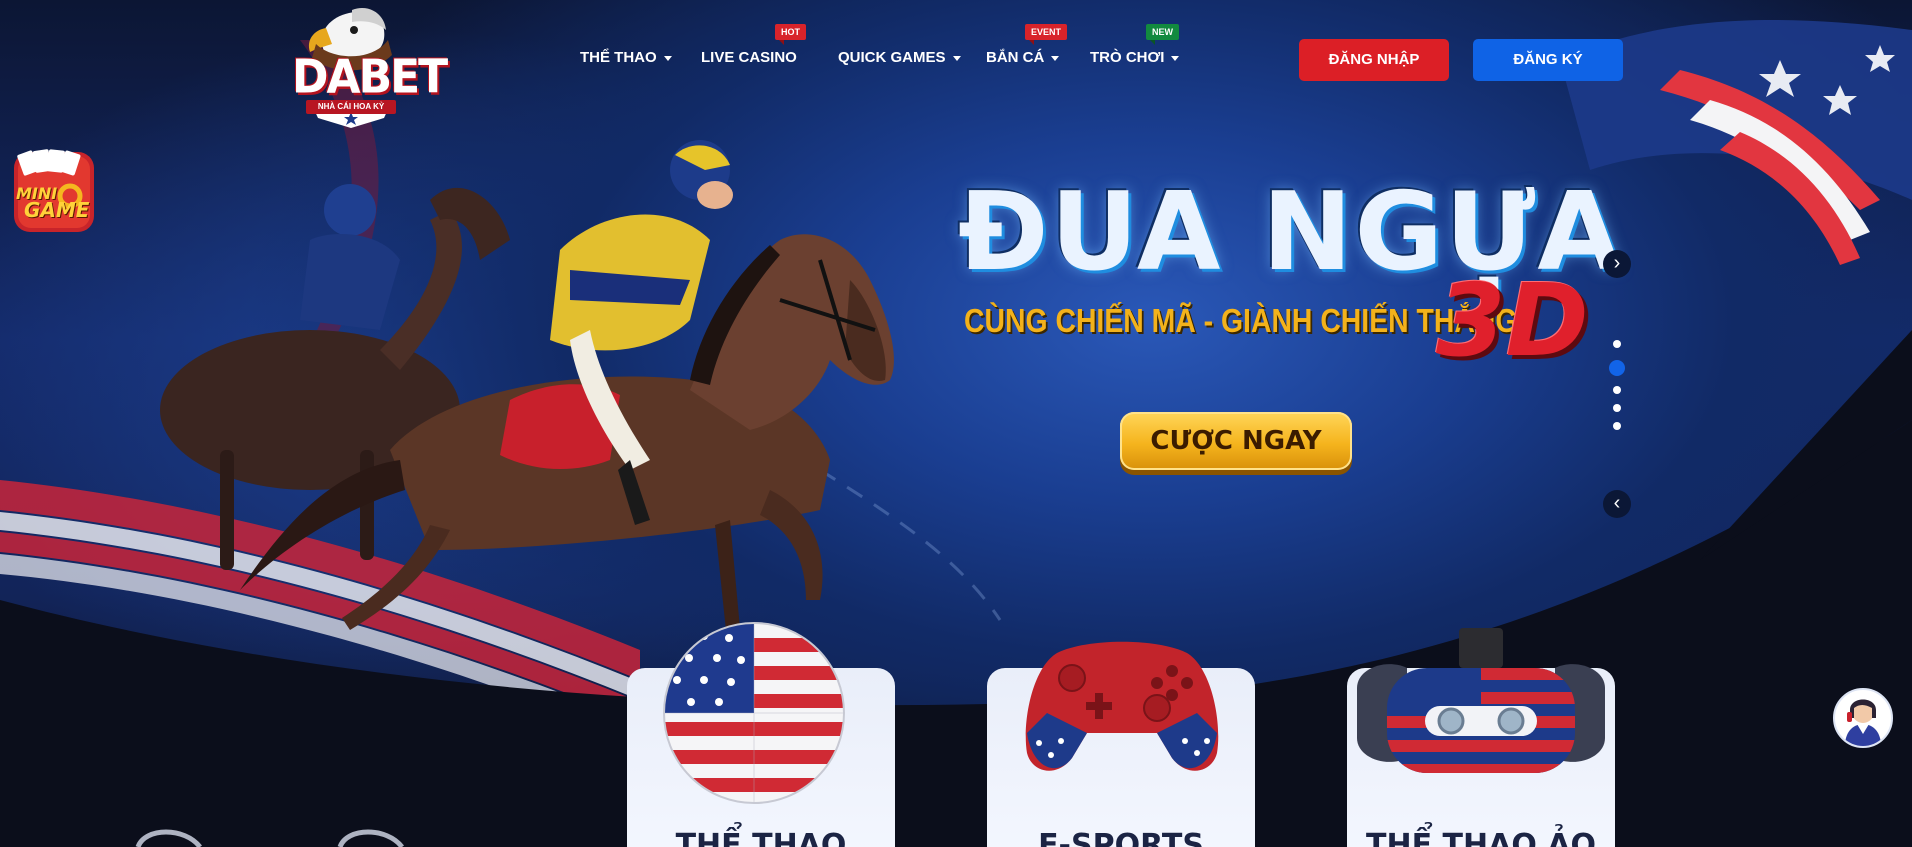  Describe the element at coordinates (1236, 441) in the screenshot. I see `bet-now-button: CƯỢC NGAY` at that location.